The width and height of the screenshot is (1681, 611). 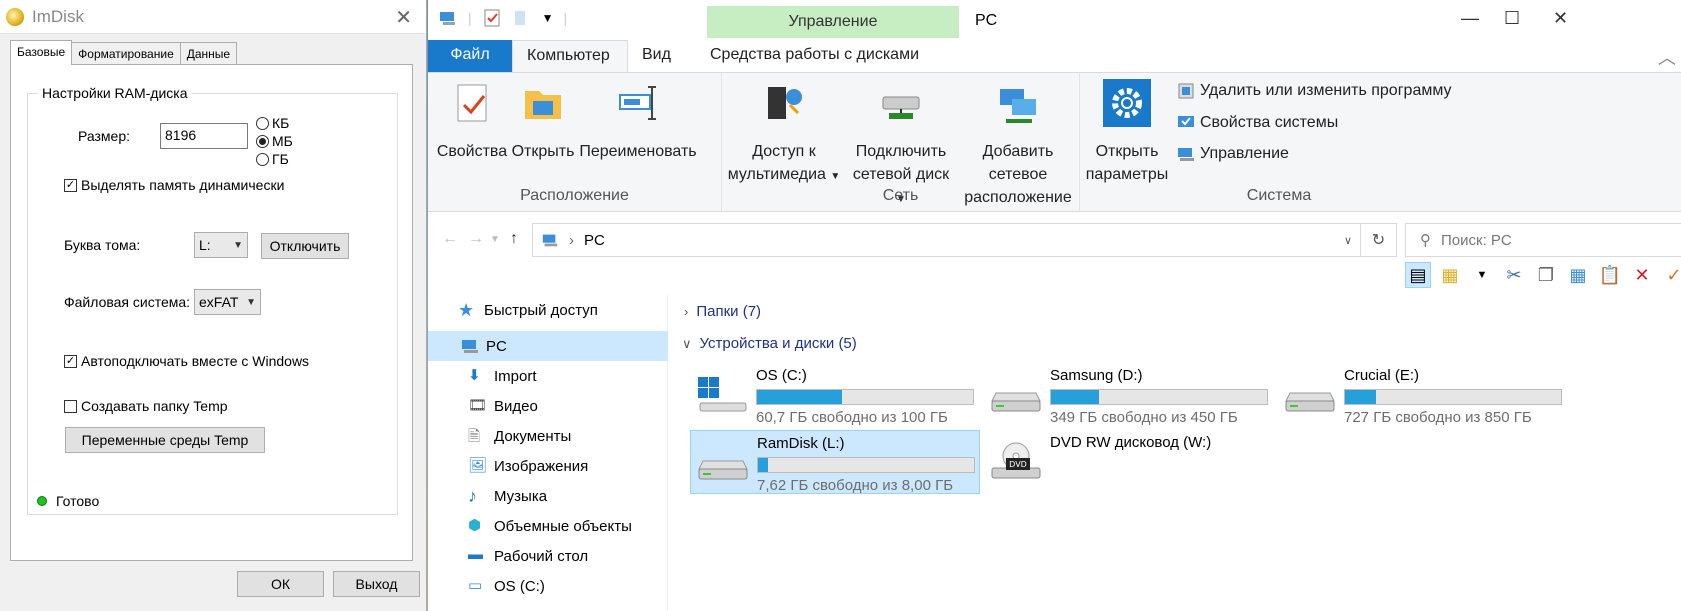 What do you see at coordinates (154, 406) in the screenshot?
I see `create-temp-label: Создавать папку Temp` at bounding box center [154, 406].